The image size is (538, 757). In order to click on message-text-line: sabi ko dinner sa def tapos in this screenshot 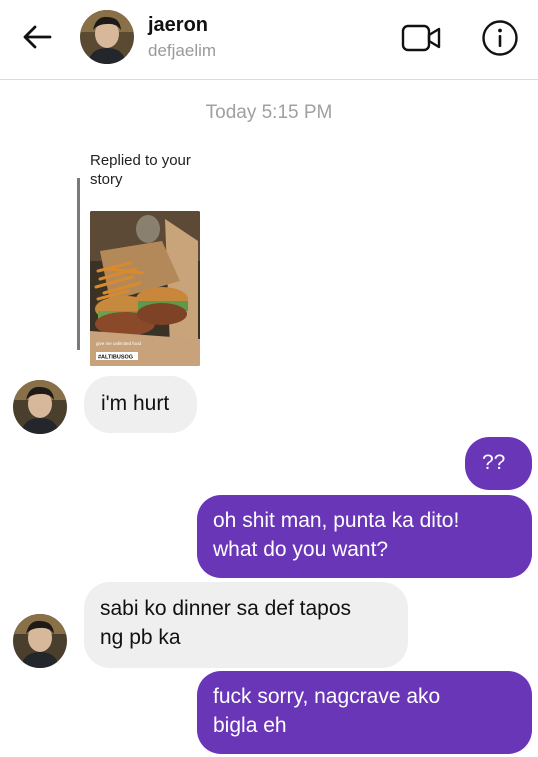, I will do `click(225, 608)`.